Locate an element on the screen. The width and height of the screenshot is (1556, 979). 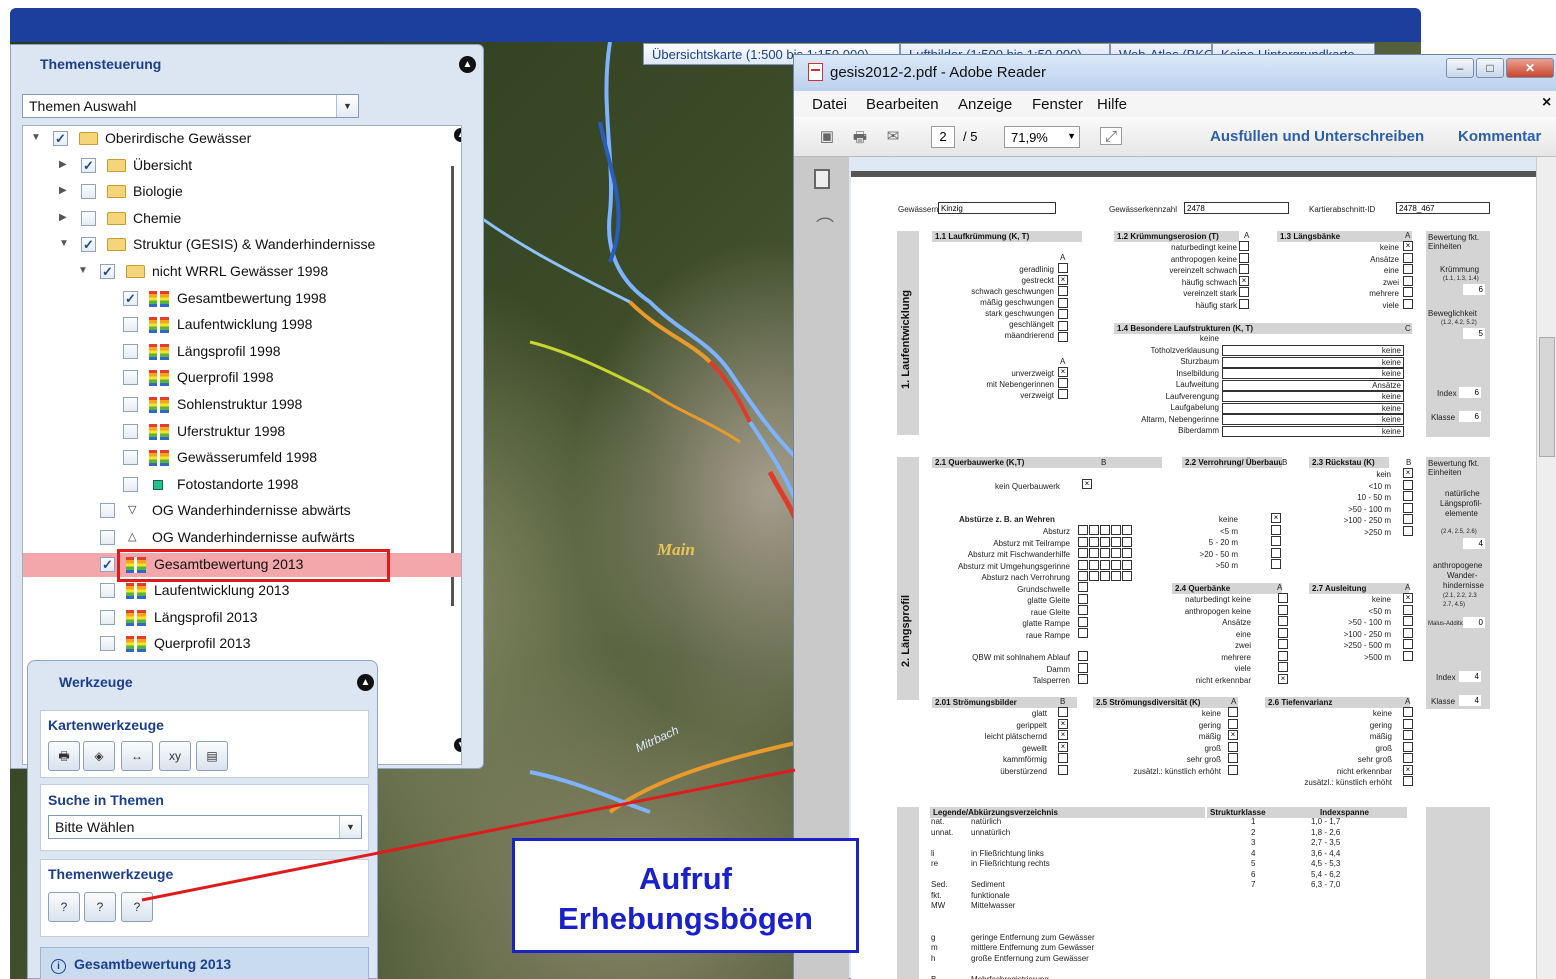
gewaessername-field: Kinzig is located at coordinates (997, 208).